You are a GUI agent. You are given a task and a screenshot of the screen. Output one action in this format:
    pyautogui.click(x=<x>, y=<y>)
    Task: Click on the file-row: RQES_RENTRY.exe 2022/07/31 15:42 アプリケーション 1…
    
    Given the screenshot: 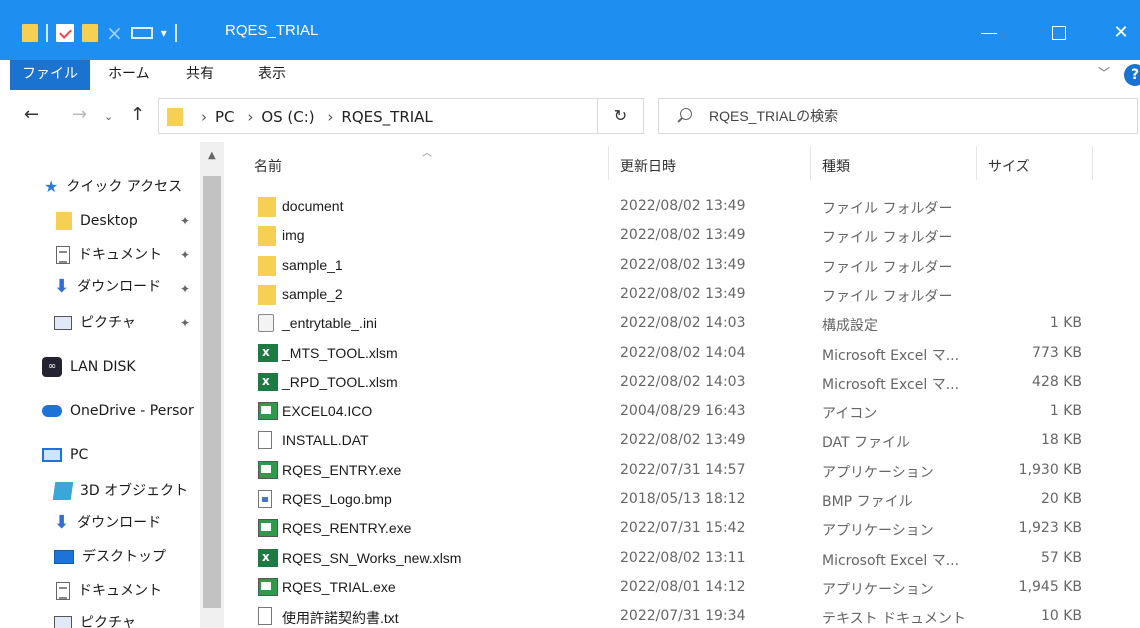 What is the action you would take?
    pyautogui.click(x=682, y=528)
    